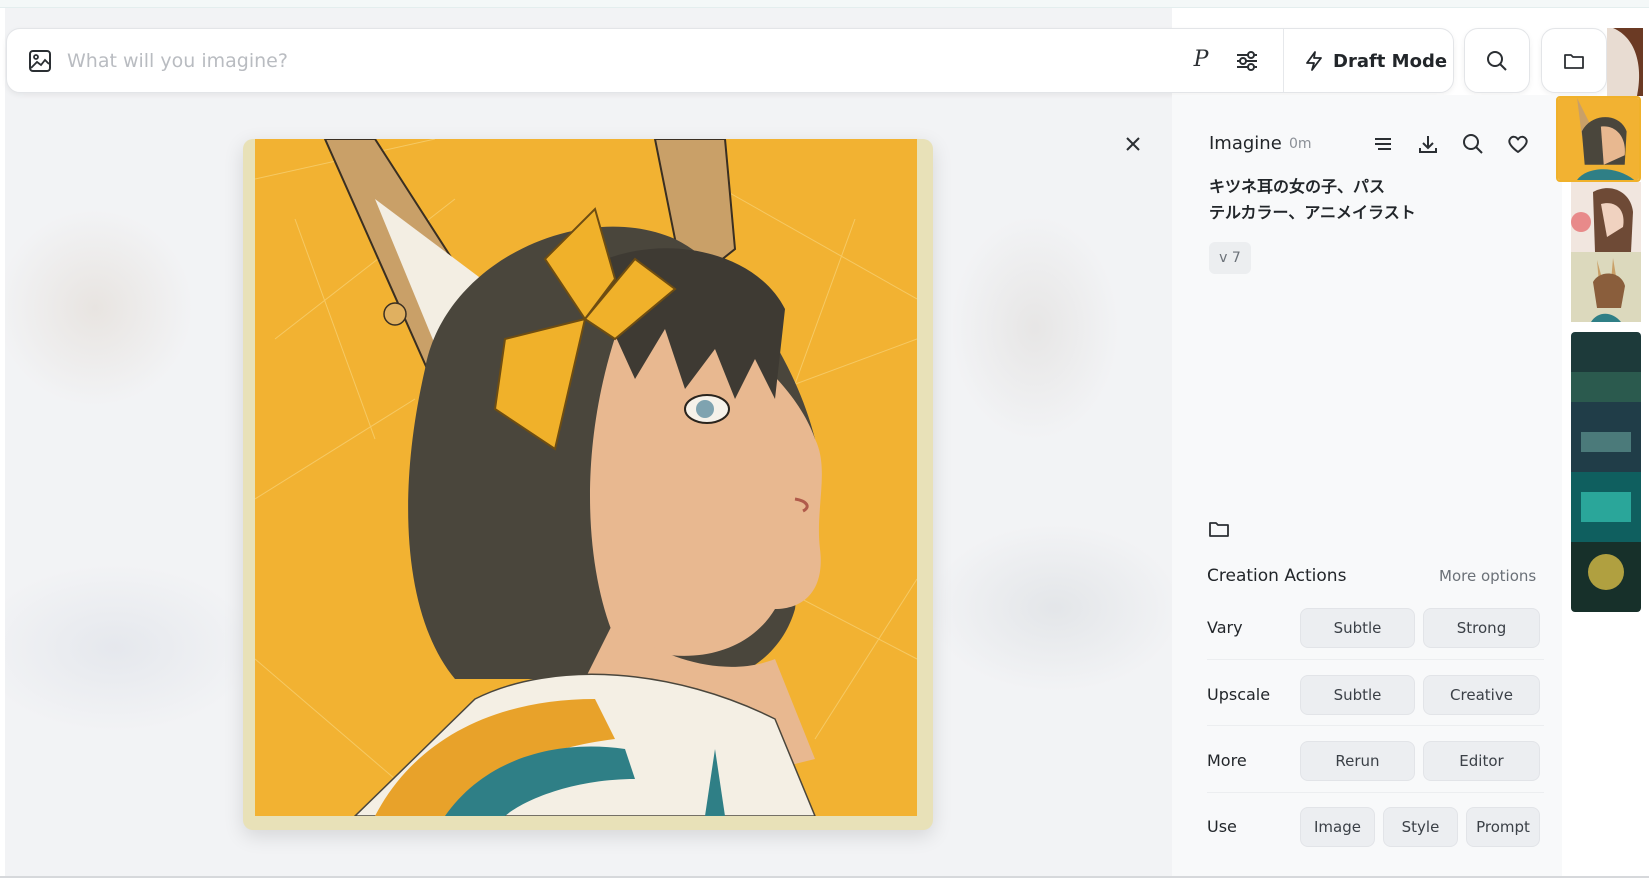 The image size is (1649, 878). I want to click on heart-icon, so click(1518, 144).